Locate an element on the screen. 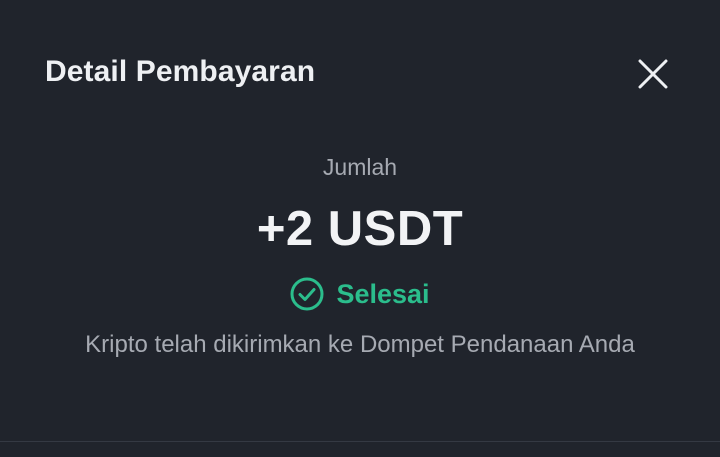 This screenshot has height=457, width=720. divider is located at coordinates (360, 441).